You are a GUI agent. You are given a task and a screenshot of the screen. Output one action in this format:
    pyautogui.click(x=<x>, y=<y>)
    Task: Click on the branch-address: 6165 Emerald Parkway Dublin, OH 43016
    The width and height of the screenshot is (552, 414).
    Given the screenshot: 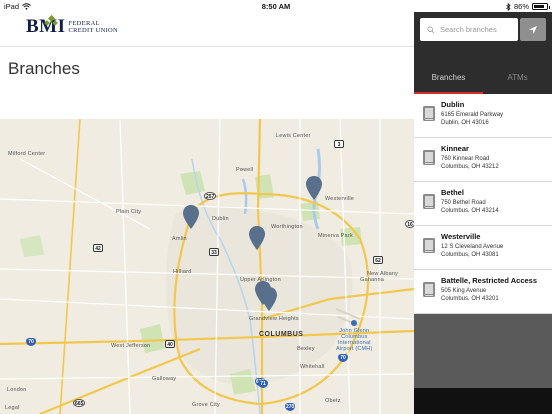 What is the action you would take?
    pyautogui.click(x=472, y=119)
    